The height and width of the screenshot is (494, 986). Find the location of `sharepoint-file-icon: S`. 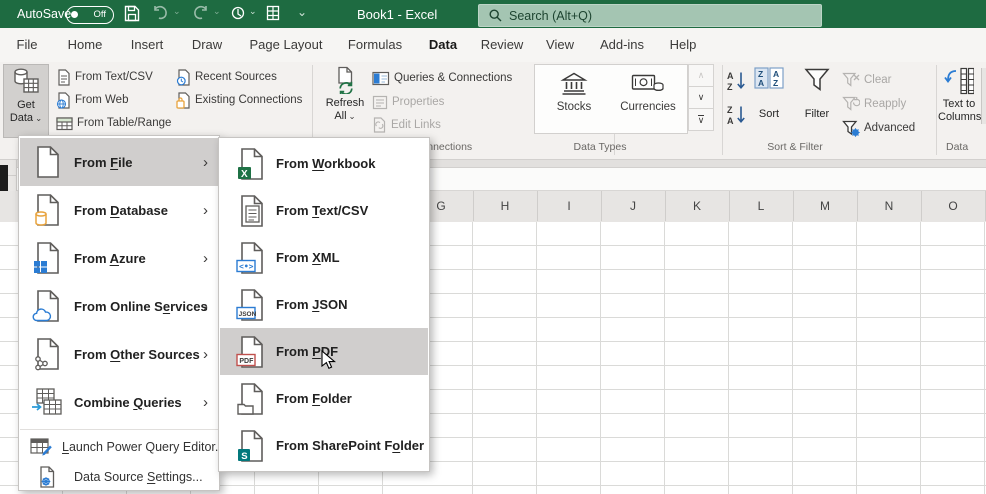

sharepoint-file-icon: S is located at coordinates (251, 446).